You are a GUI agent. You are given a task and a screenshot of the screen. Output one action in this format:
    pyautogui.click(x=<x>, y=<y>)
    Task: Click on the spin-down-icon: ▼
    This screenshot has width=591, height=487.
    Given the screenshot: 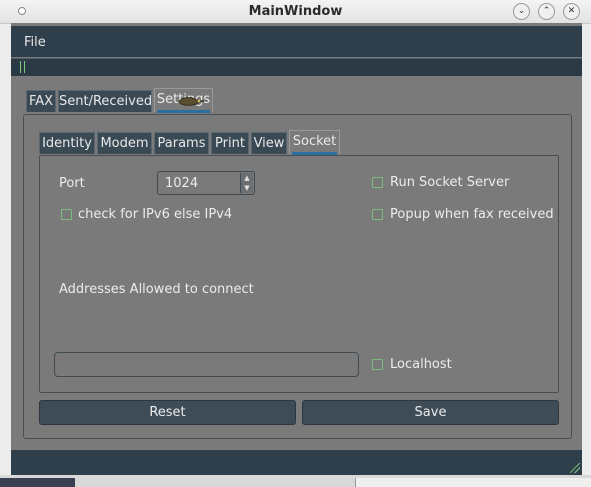 What is the action you would take?
    pyautogui.click(x=246, y=188)
    